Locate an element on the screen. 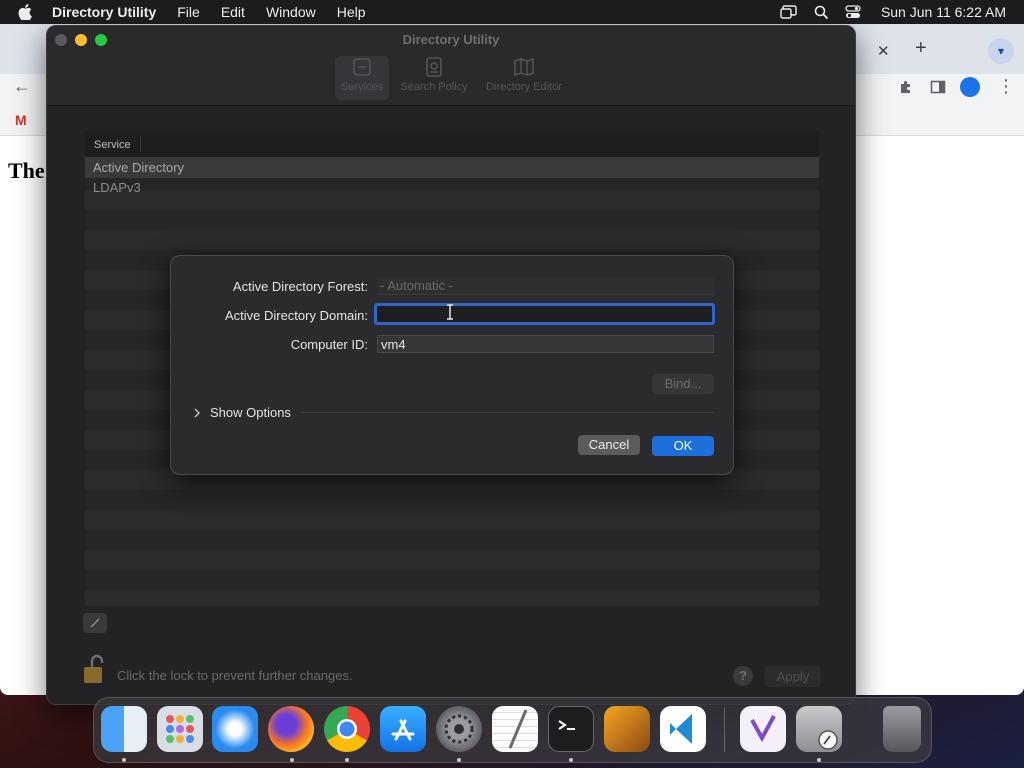 Image resolution: width=1024 pixels, height=768 pixels. table-row-active-directory: Active Directory is located at coordinates (452, 168).